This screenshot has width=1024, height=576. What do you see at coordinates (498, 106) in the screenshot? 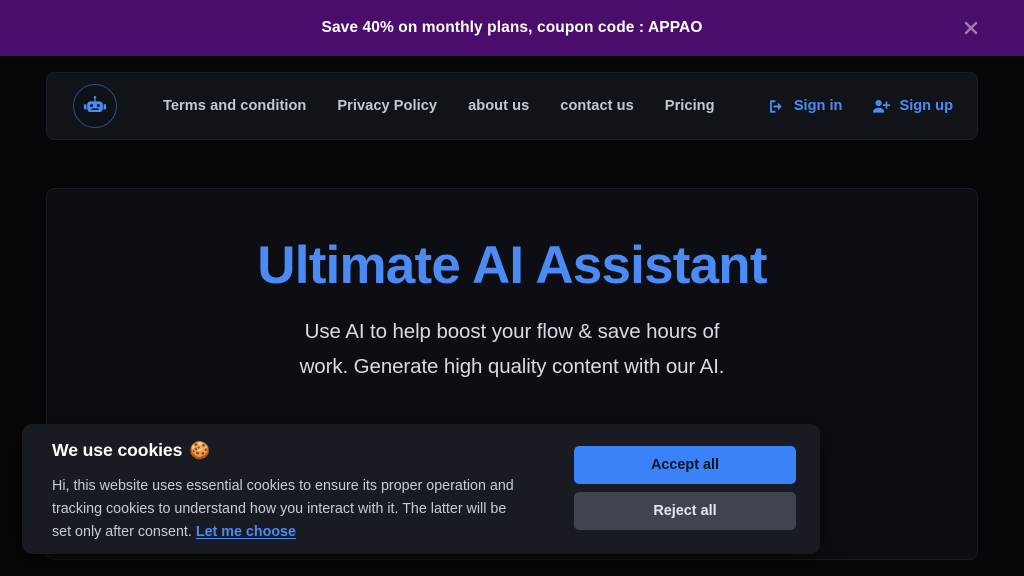
I see `nav-link-about-us: about us` at bounding box center [498, 106].